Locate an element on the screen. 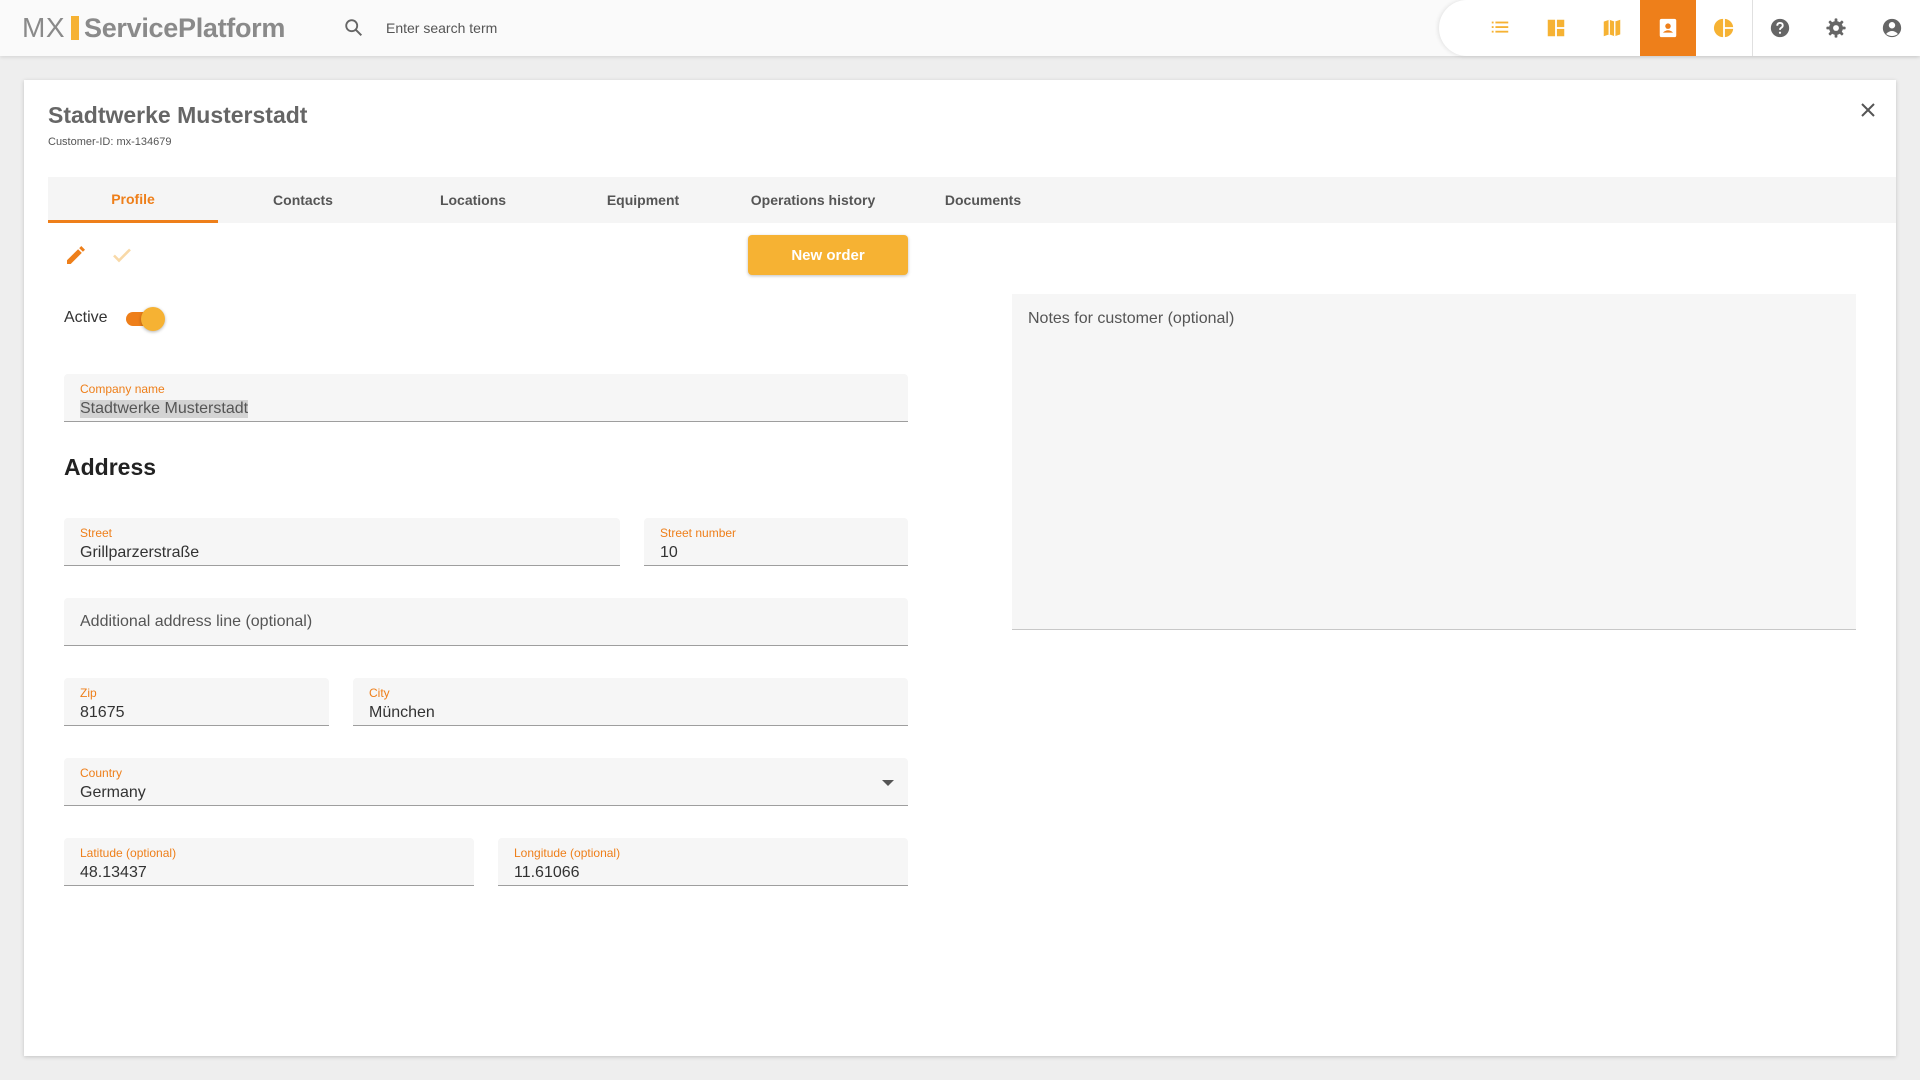 The width and height of the screenshot is (1920, 1080). nav-contacts-button is located at coordinates (1668, 28).